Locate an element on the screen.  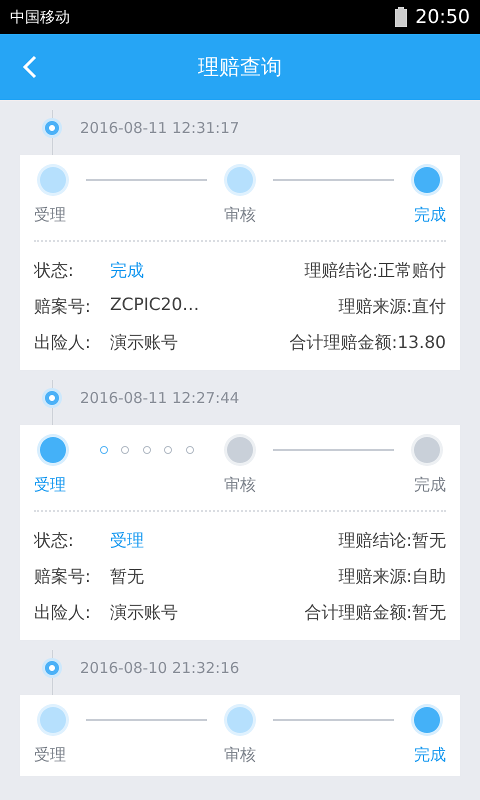
carrier-name: 中国移动 is located at coordinates (40, 17).